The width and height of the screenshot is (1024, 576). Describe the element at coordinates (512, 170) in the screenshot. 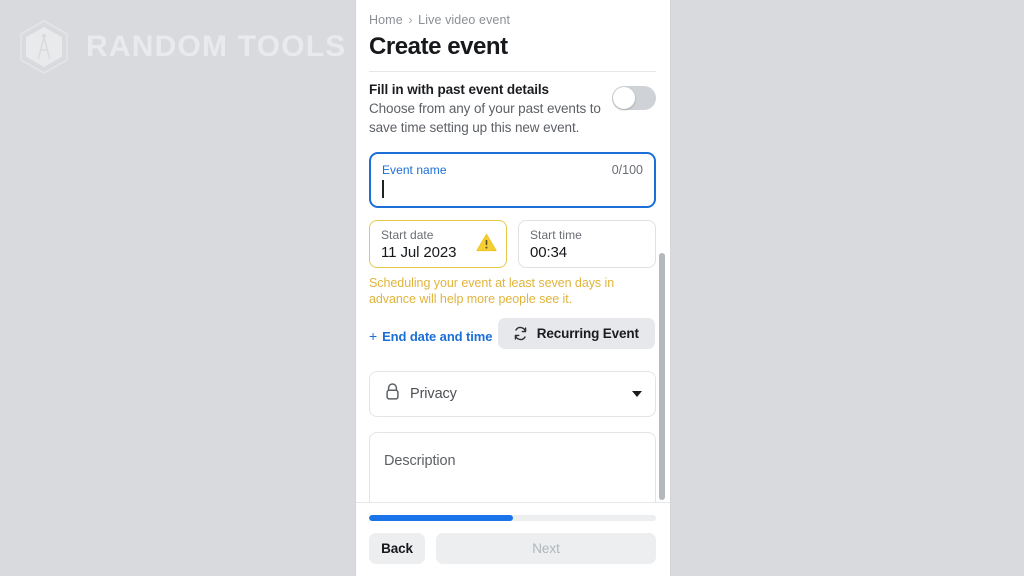

I see `event-name-header: Event name 0/100` at that location.